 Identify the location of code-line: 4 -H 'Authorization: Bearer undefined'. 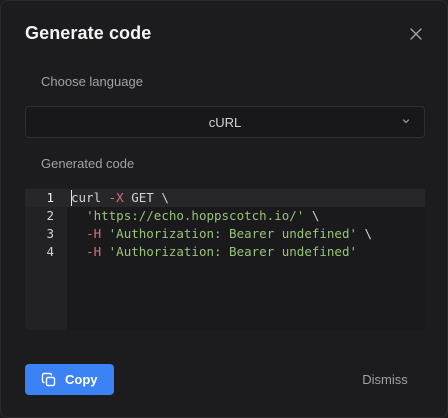
(225, 252).